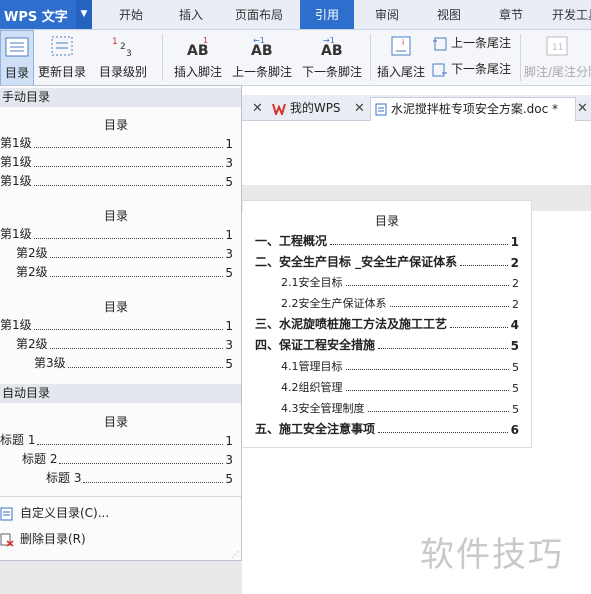 The width and height of the screenshot is (591, 594). I want to click on next-footnote-label: 下一条脚注, so click(331, 72).